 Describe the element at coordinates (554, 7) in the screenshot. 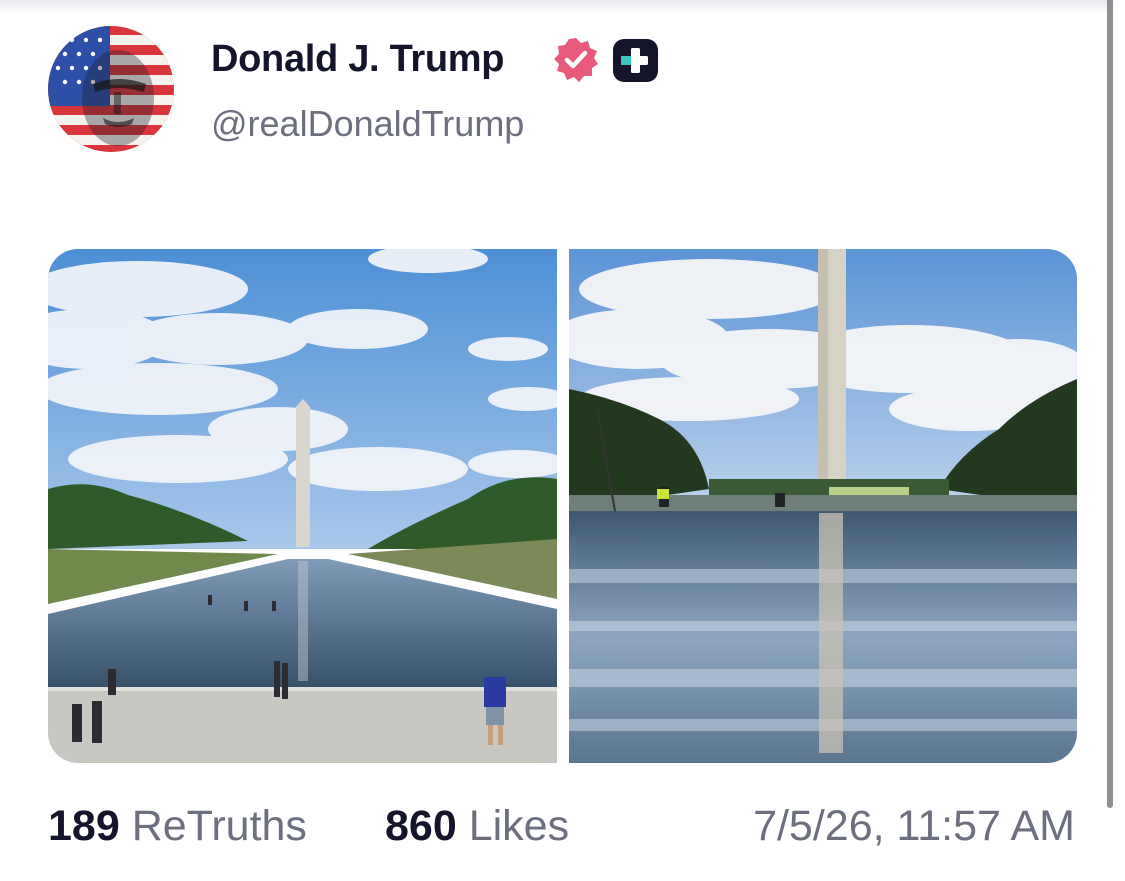

I see `top-shadow` at that location.